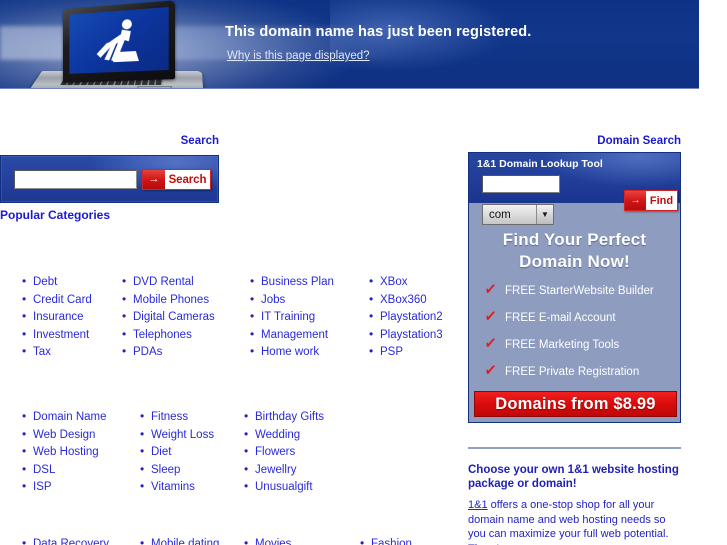  I want to click on banner-glow-decor, so click(495, 44).